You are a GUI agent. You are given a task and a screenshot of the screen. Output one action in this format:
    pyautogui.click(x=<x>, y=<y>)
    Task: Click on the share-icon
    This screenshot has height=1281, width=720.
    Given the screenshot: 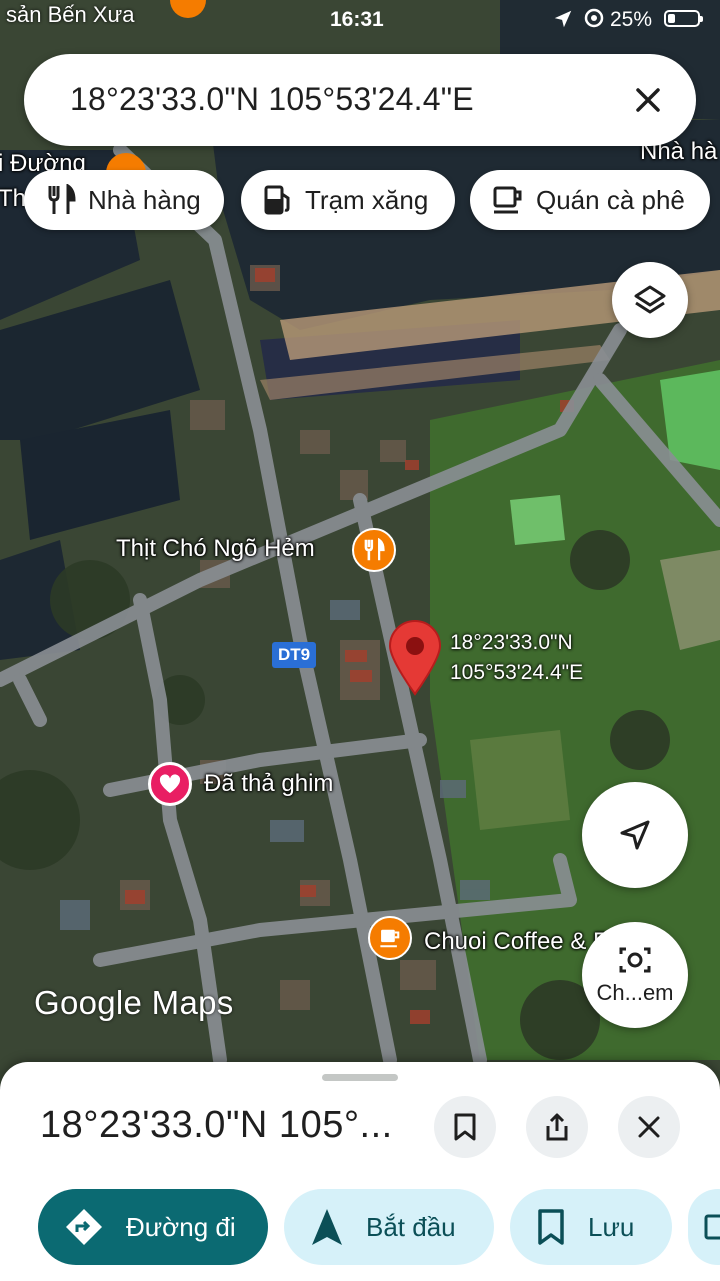 What is the action you would take?
    pyautogui.click(x=557, y=1127)
    